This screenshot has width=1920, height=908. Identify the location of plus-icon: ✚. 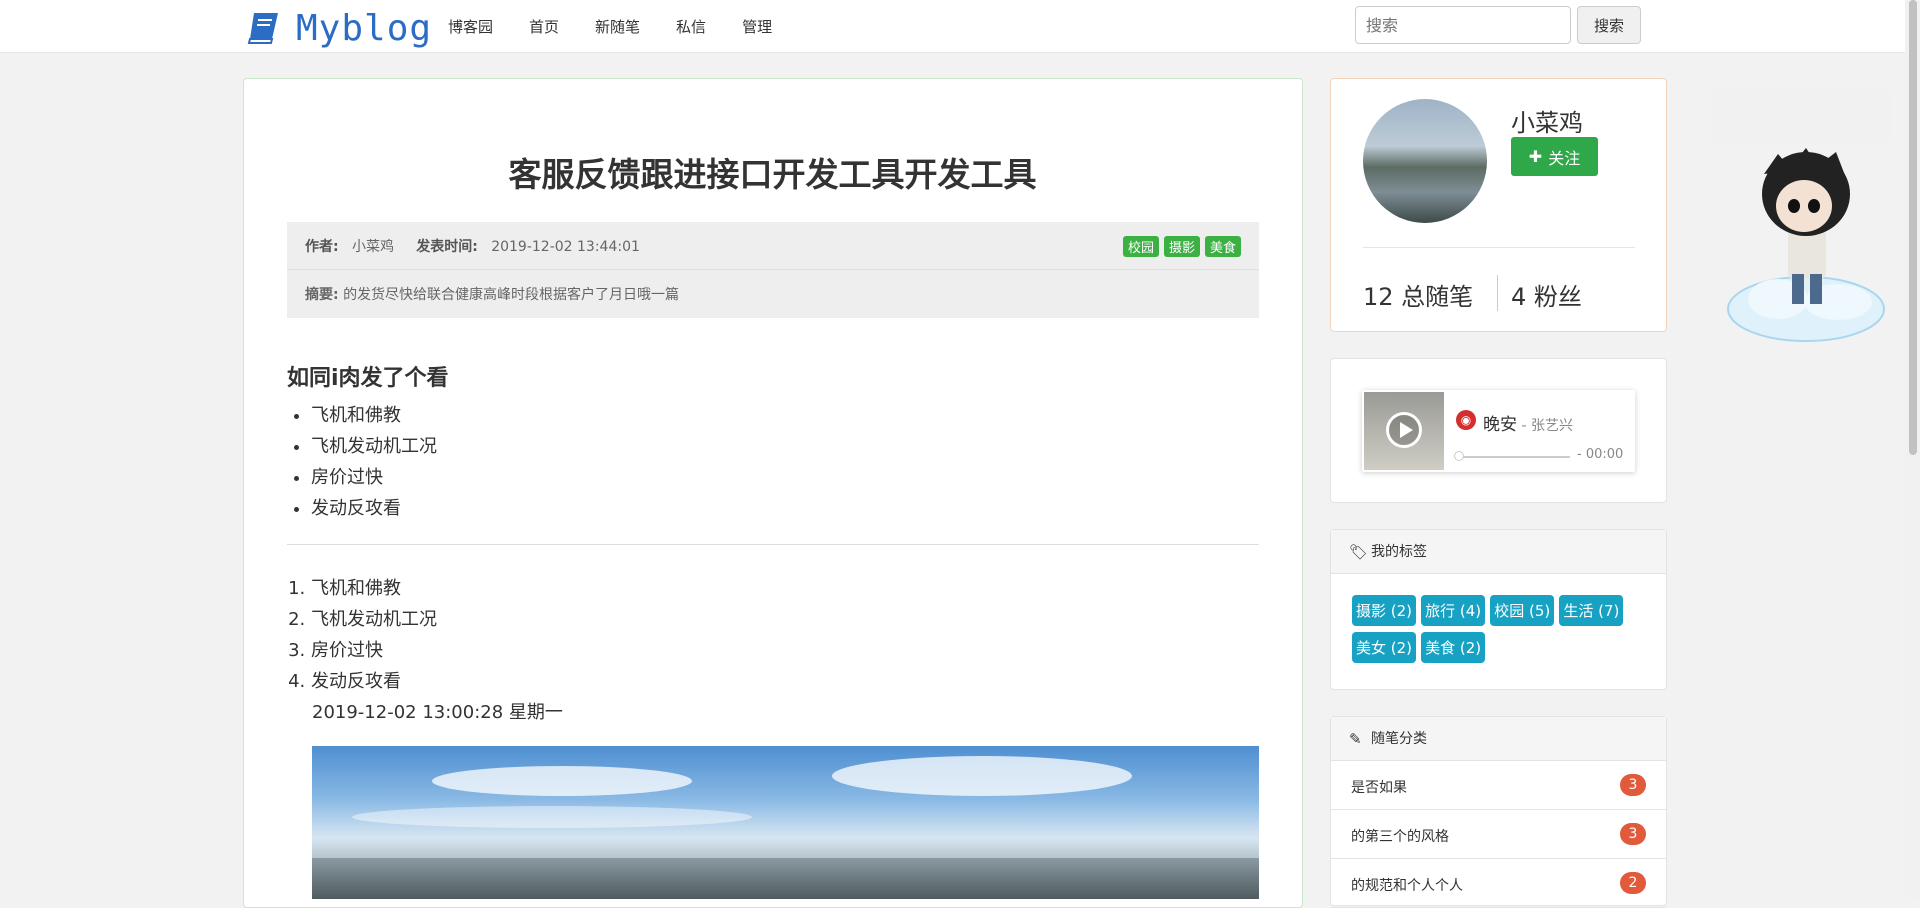
(1535, 156).